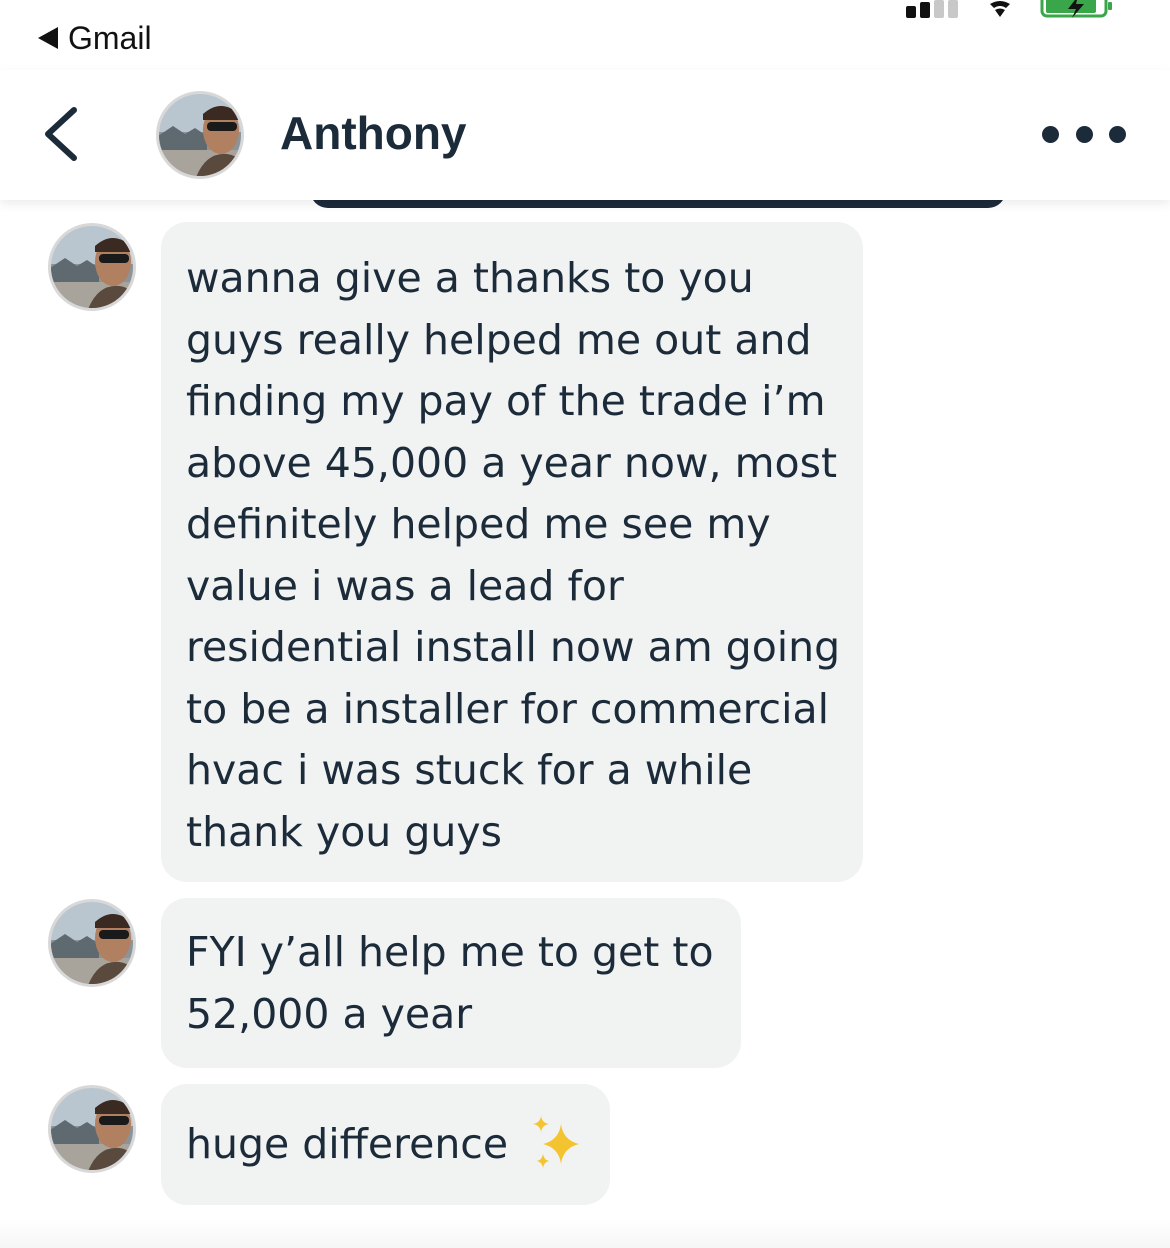 The height and width of the screenshot is (1248, 1170). I want to click on wifi-icon, so click(1000, 9).